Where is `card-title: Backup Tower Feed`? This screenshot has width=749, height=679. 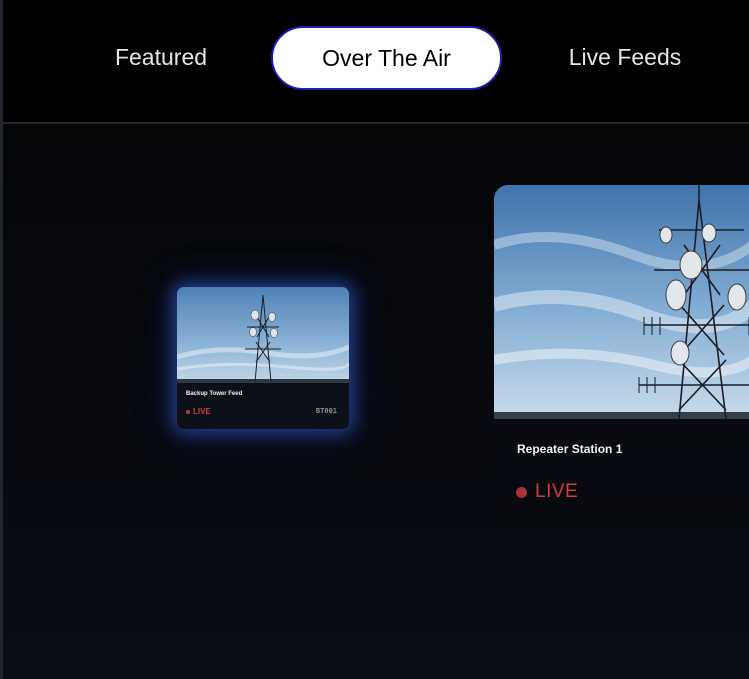 card-title: Backup Tower Feed is located at coordinates (214, 394).